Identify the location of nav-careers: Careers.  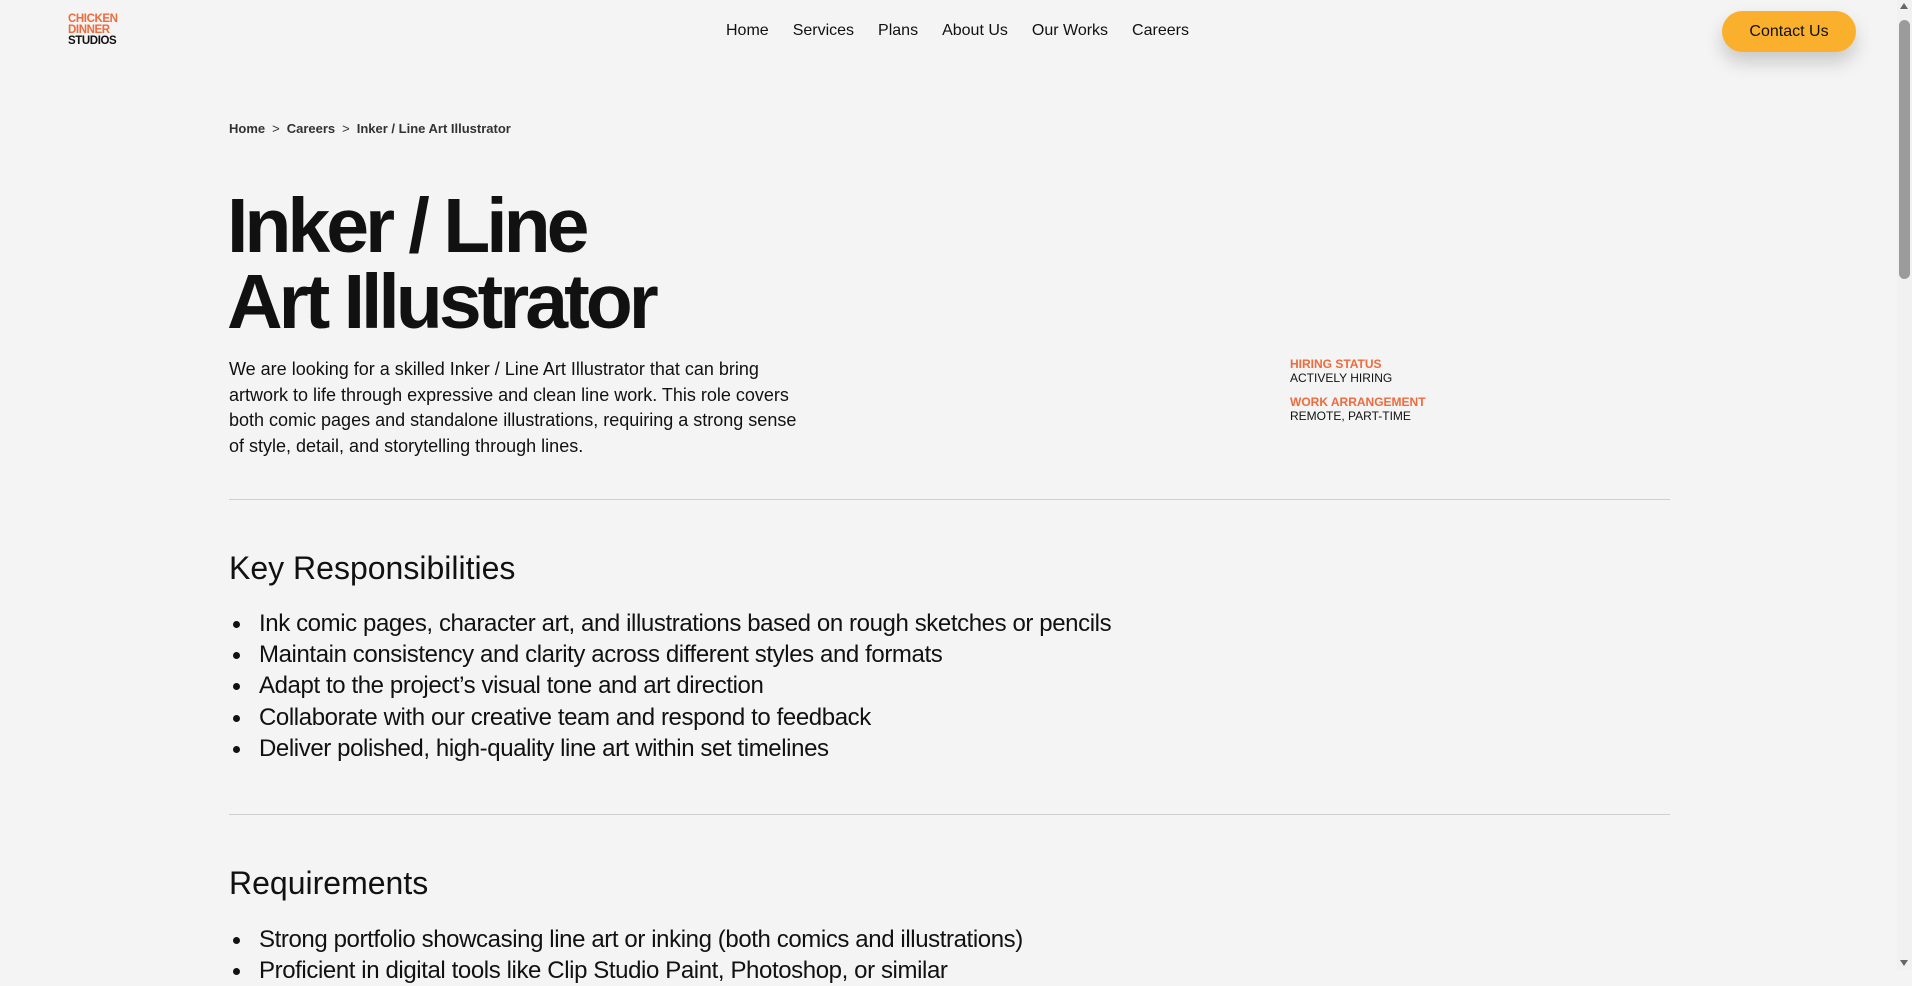
(1160, 31).